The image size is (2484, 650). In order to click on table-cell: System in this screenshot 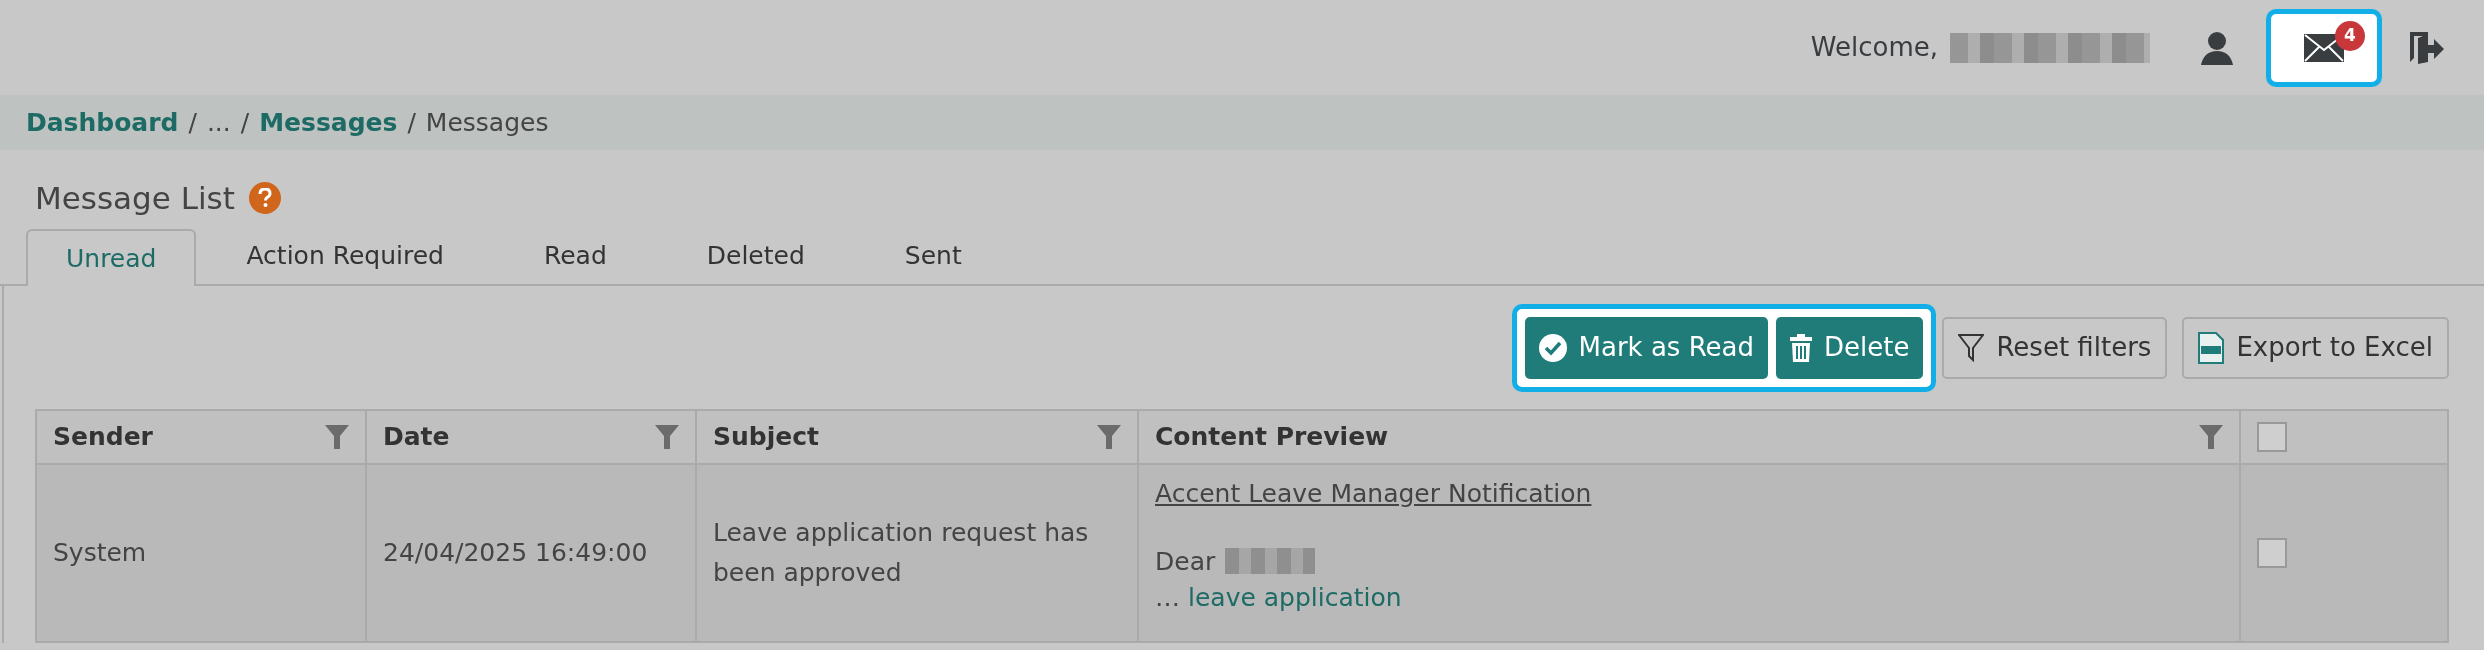, I will do `click(201, 553)`.